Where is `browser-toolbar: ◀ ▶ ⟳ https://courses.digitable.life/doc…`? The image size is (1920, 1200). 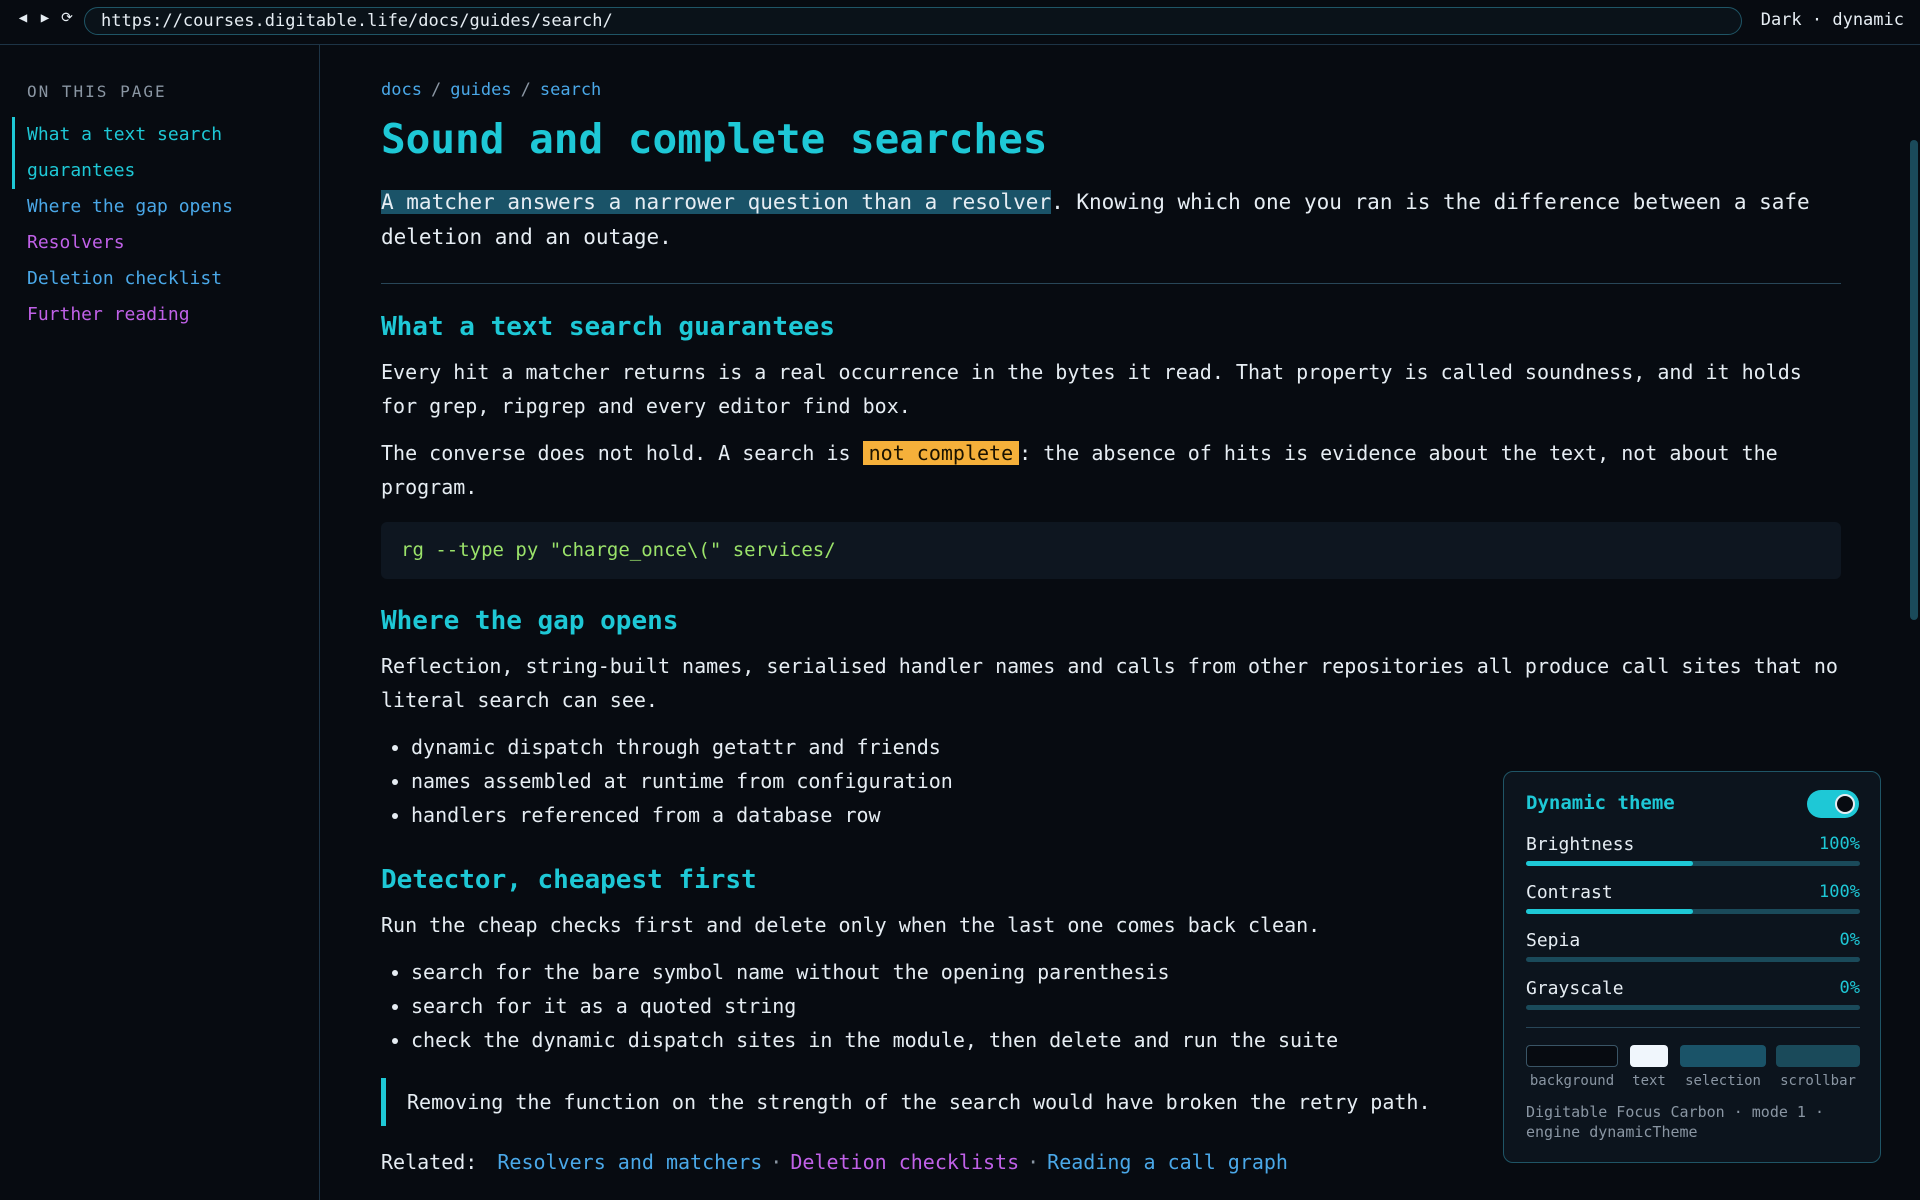
browser-toolbar: ◀ ▶ ⟳ https://courses.digitable.life/doc… is located at coordinates (960, 22).